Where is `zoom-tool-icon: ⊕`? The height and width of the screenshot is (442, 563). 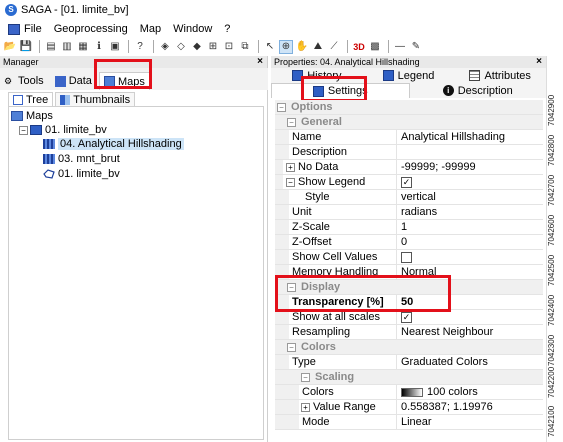 zoom-tool-icon: ⊕ is located at coordinates (286, 46).